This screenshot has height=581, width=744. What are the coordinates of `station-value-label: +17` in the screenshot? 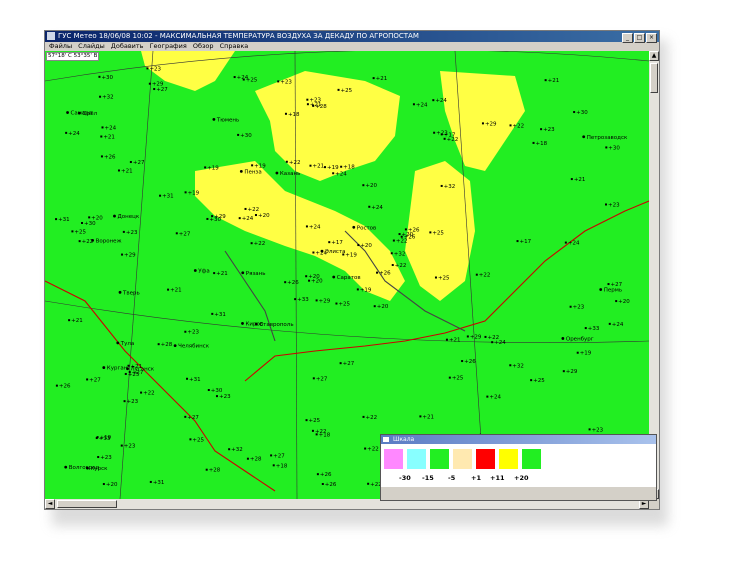 It's located at (526, 242).